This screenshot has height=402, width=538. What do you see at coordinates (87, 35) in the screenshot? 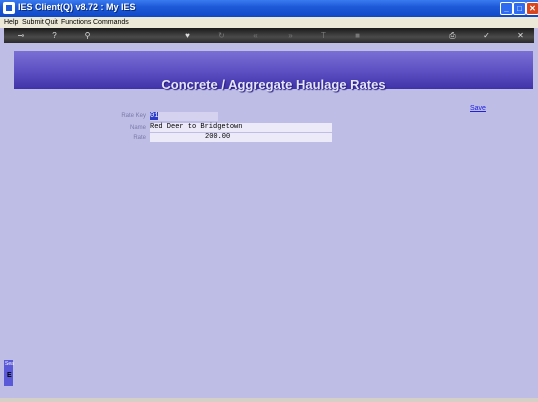
I see `search-icon: ⚲` at bounding box center [87, 35].